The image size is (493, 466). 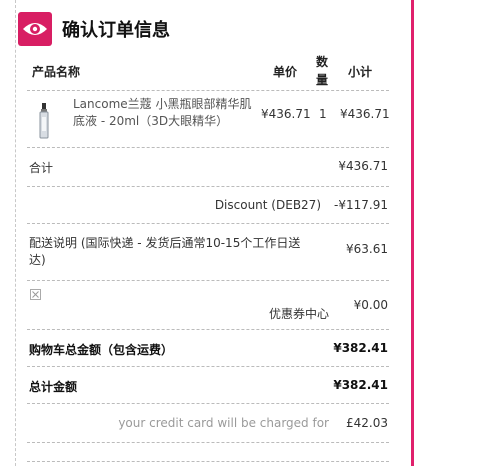 I want to click on coupon-row: 优惠券中心 ¥0.00, so click(x=208, y=305).